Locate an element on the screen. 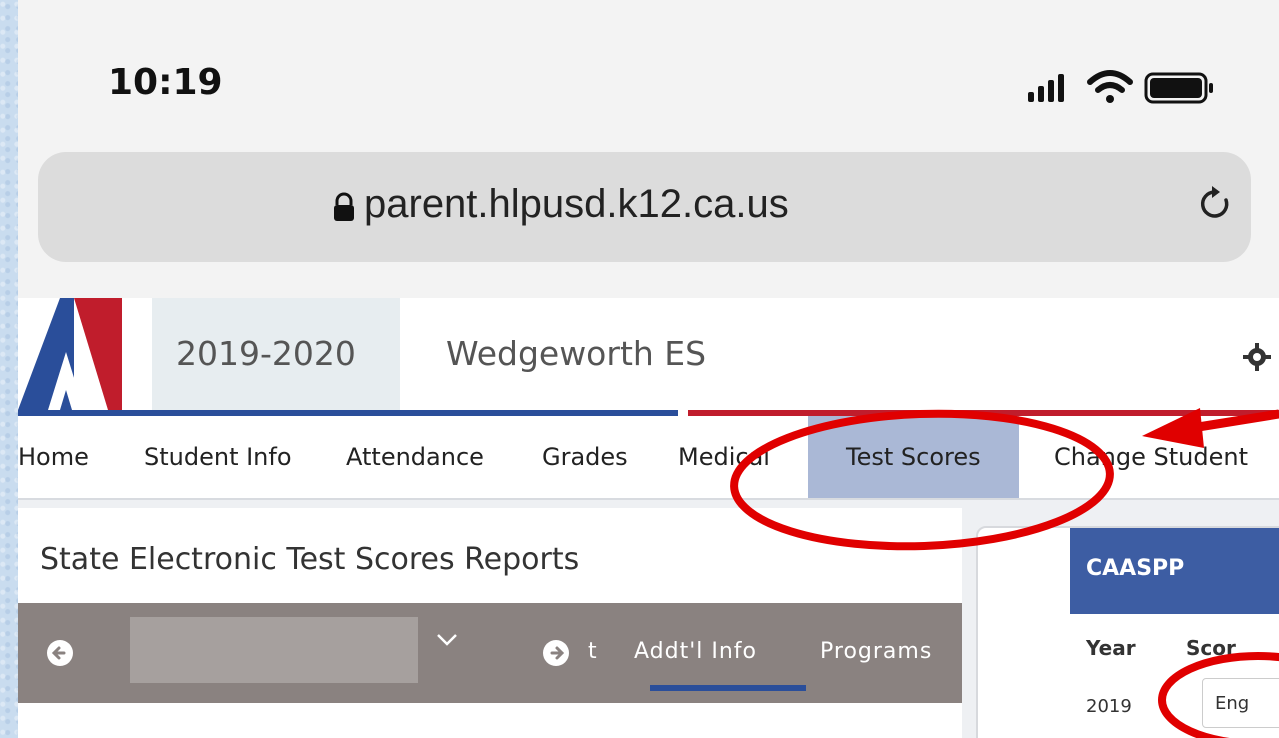 Image resolution: width=1279 pixels, height=738 pixels. content-area is located at coordinates (490, 728).